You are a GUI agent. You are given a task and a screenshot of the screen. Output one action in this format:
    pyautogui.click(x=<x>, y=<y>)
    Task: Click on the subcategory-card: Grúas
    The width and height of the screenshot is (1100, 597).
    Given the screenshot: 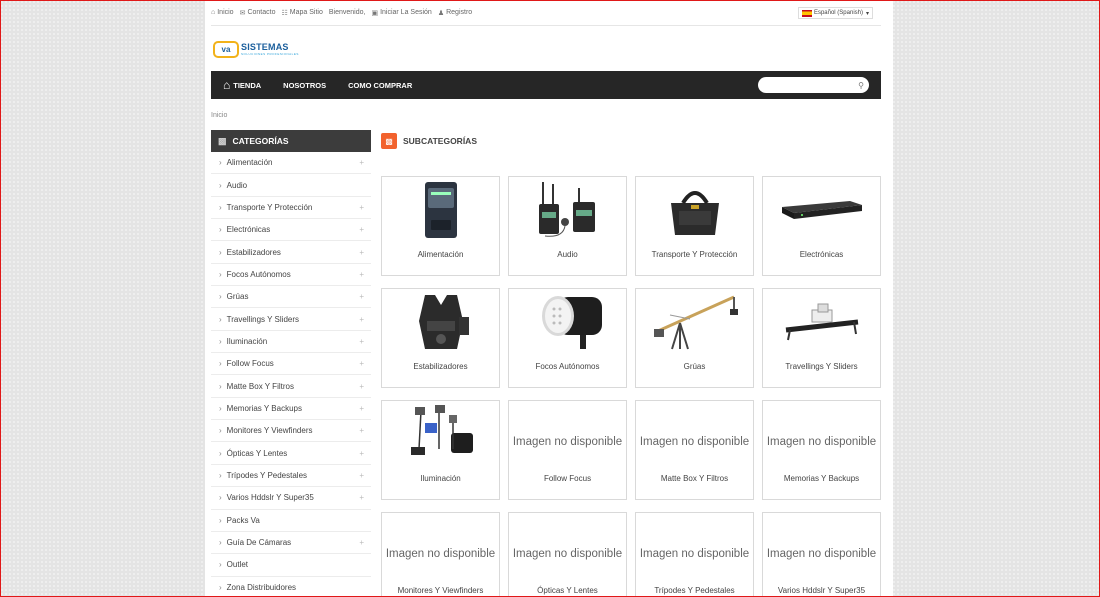 What is the action you would take?
    pyautogui.click(x=694, y=338)
    